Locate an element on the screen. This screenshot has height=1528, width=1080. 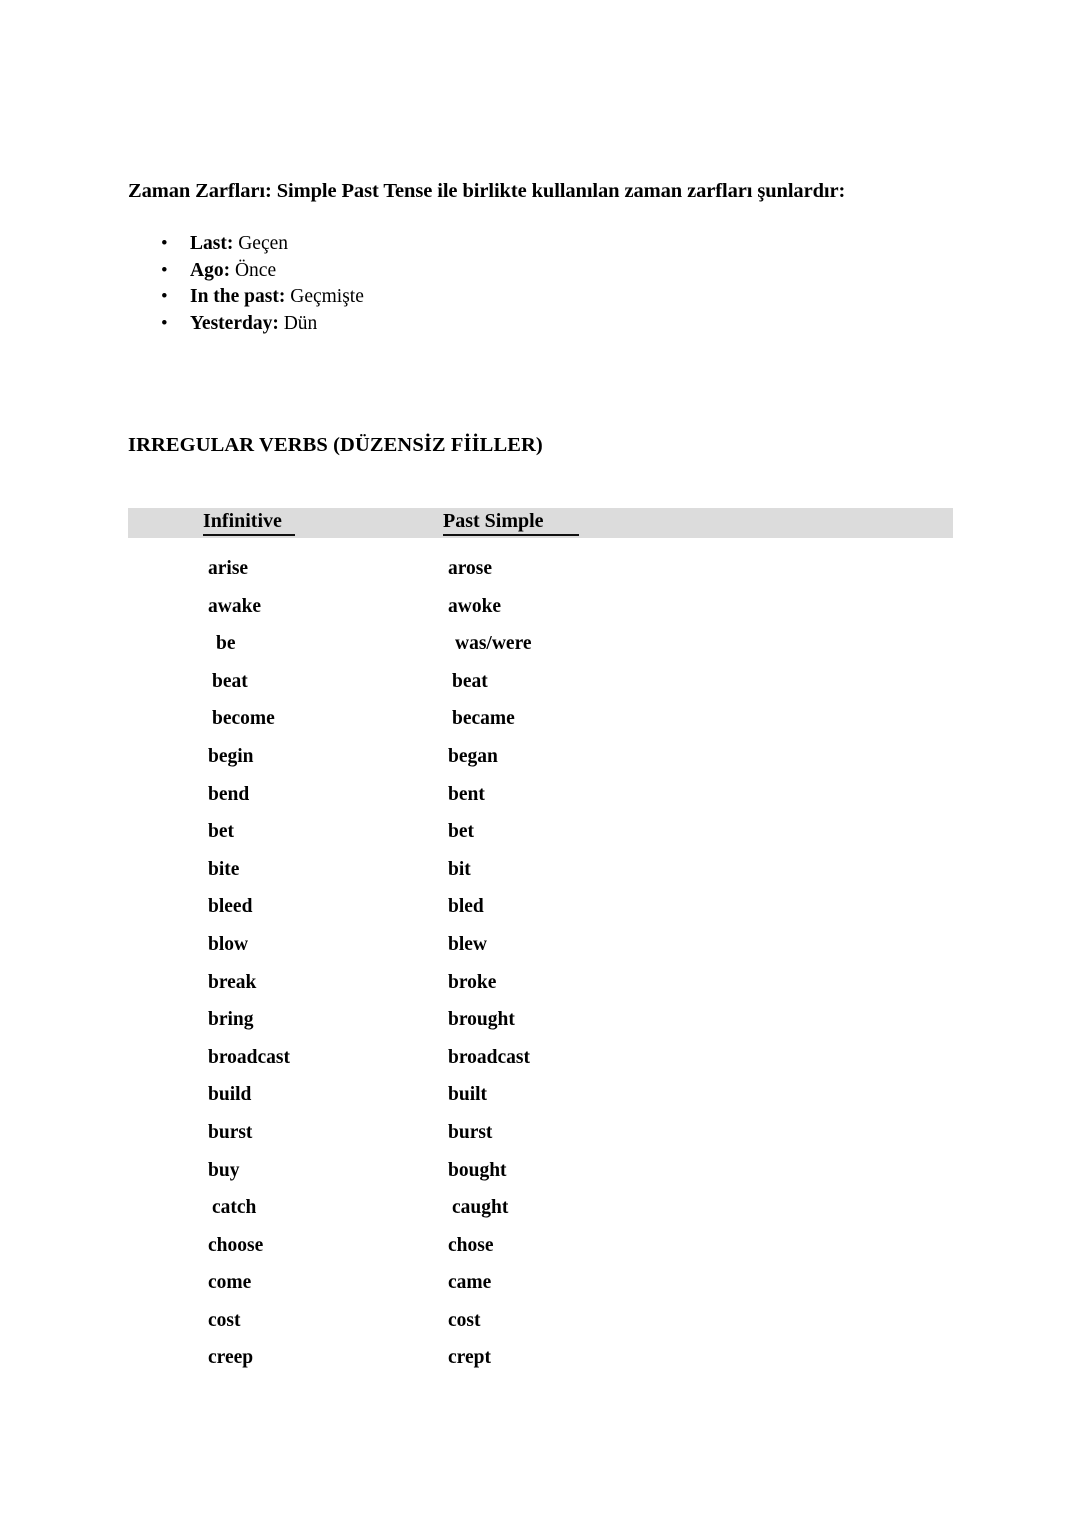
verb-past-simple: awoke is located at coordinates (475, 606).